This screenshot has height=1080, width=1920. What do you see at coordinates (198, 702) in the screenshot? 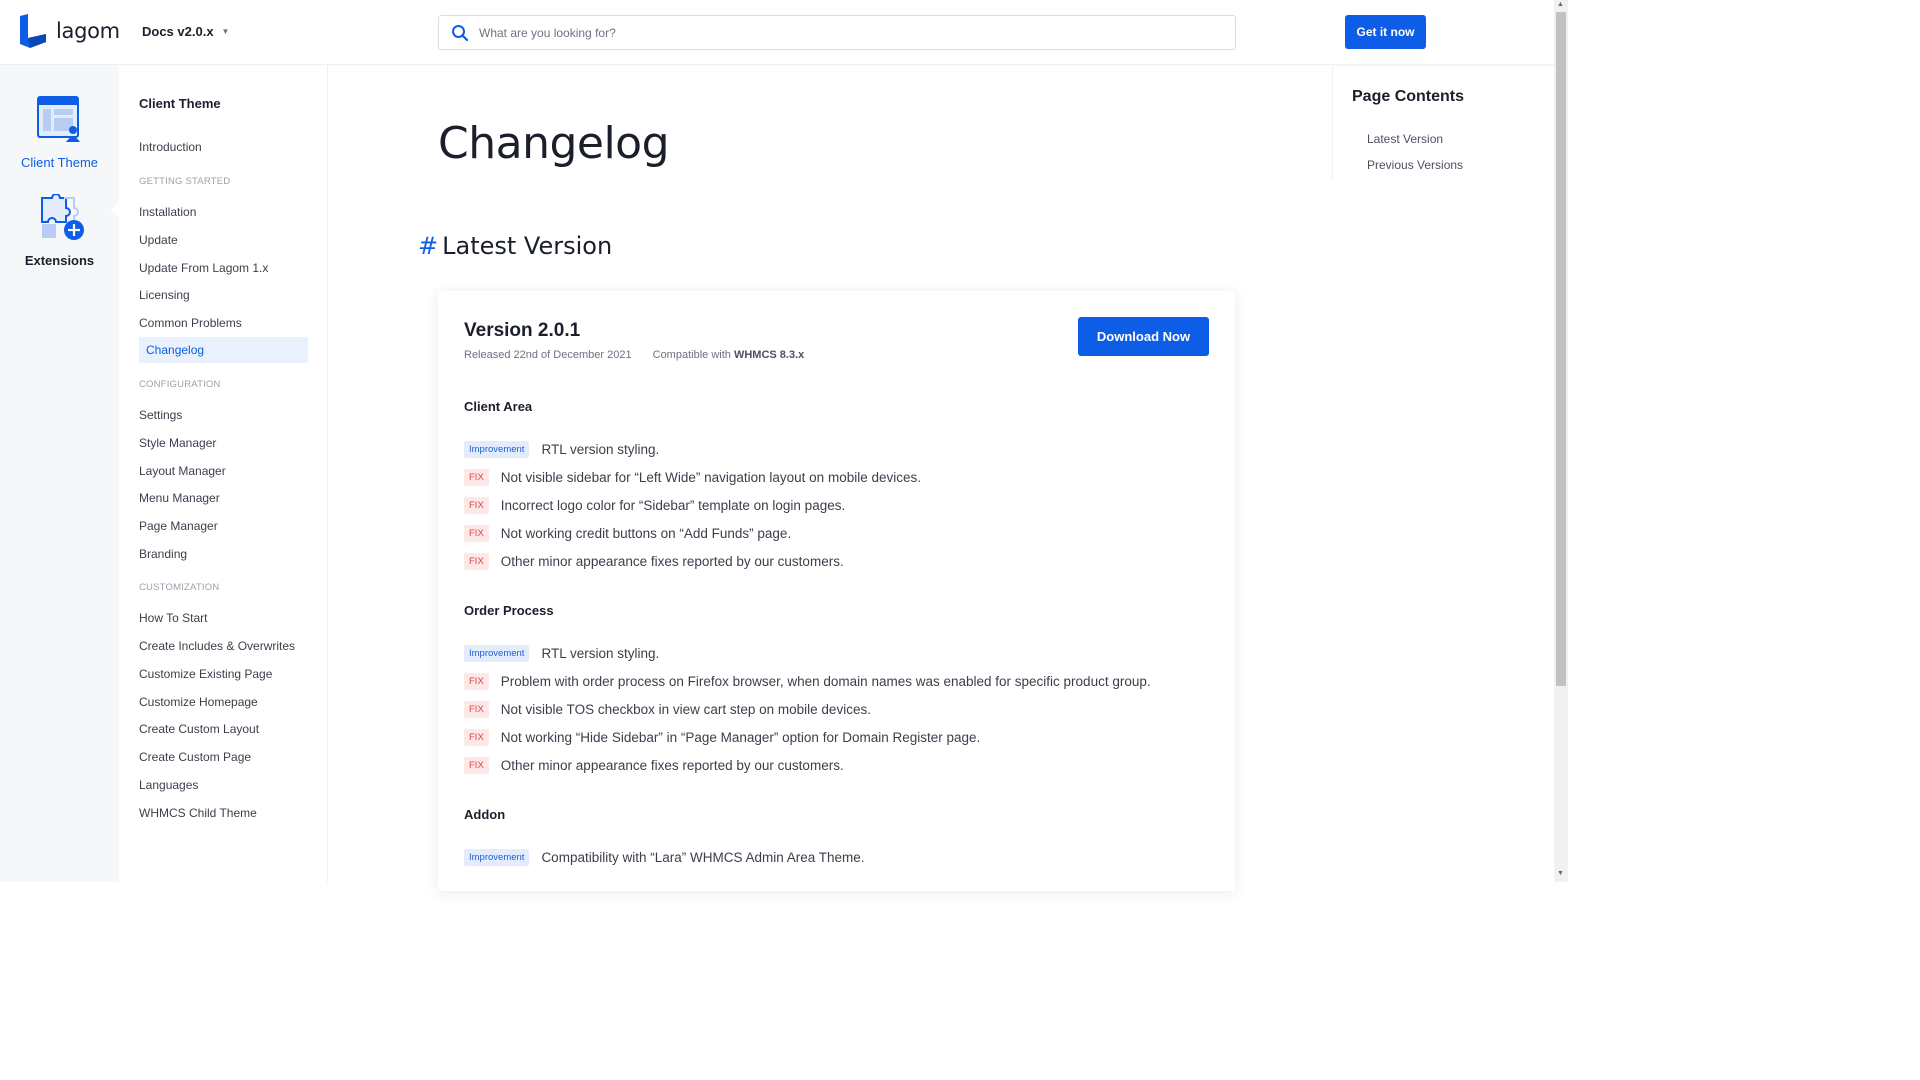
I see `sidebar-item-customize-homepage: Customize Homepage` at bounding box center [198, 702].